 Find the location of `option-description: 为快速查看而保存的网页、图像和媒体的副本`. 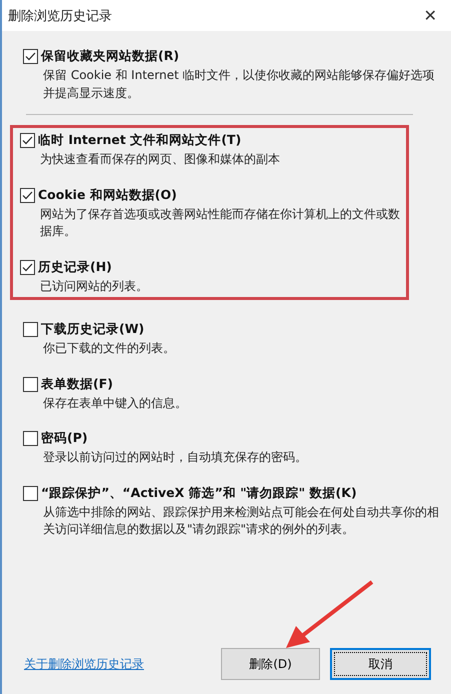

option-description: 为快速查看而保存的网页、图像和媒体的副本 is located at coordinates (160, 159).